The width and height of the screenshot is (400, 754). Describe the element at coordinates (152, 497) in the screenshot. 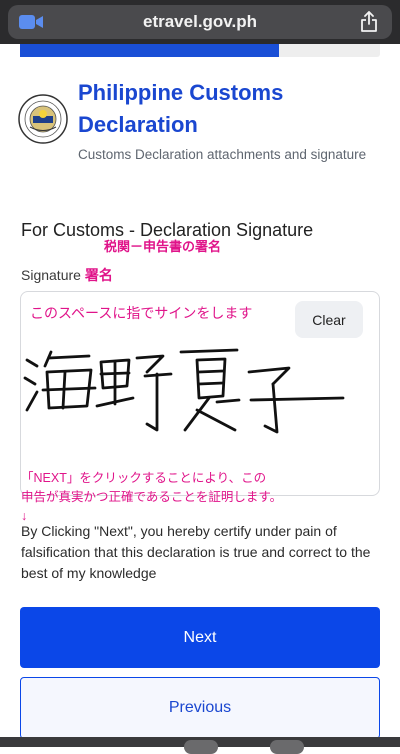

I see `annotation-certify-line2: 申告が真実かつ正確であることを証明します。` at that location.